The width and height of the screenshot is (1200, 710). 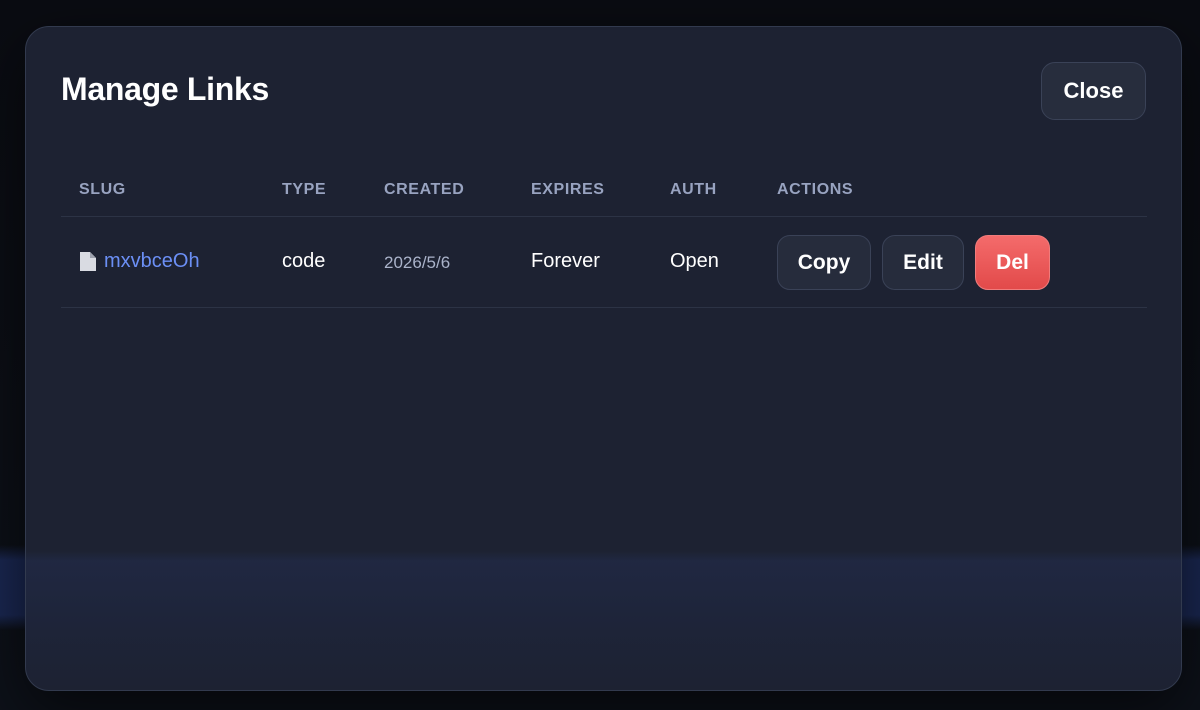 I want to click on column-header-actions: ACTIONS, so click(x=815, y=189).